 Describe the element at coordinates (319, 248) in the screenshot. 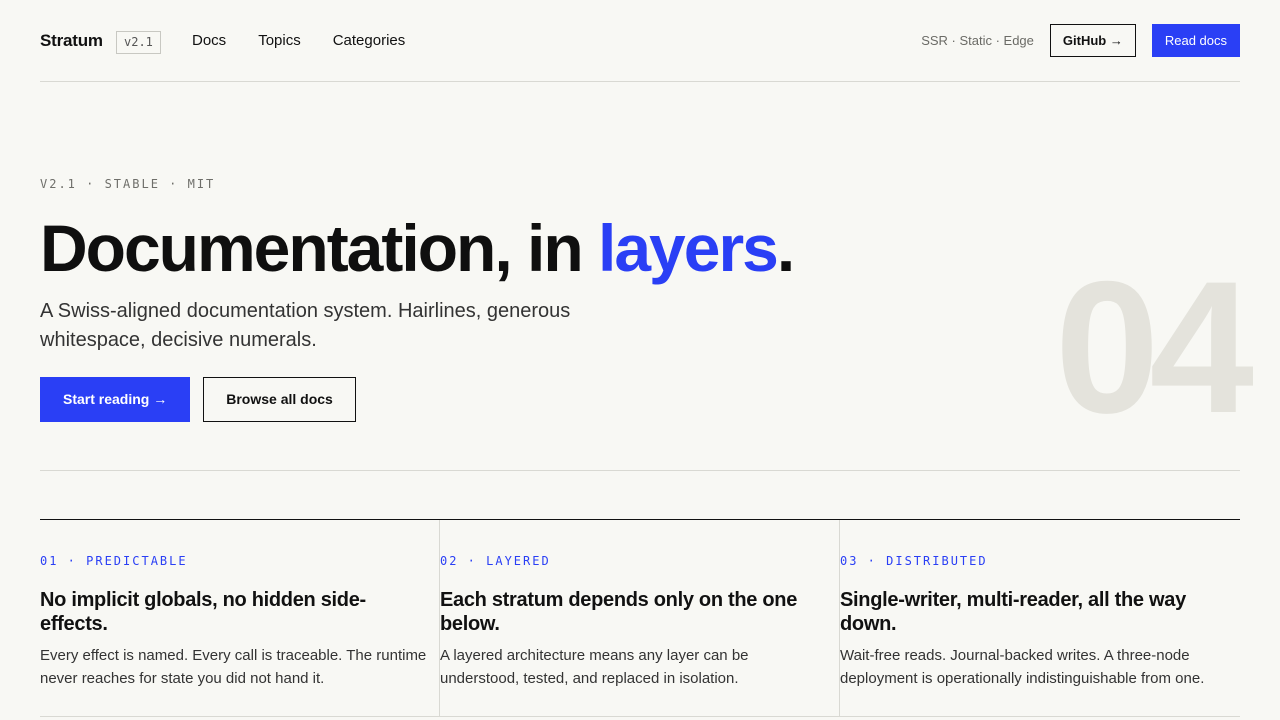

I see `hero-title-main: Documentation, in` at that location.